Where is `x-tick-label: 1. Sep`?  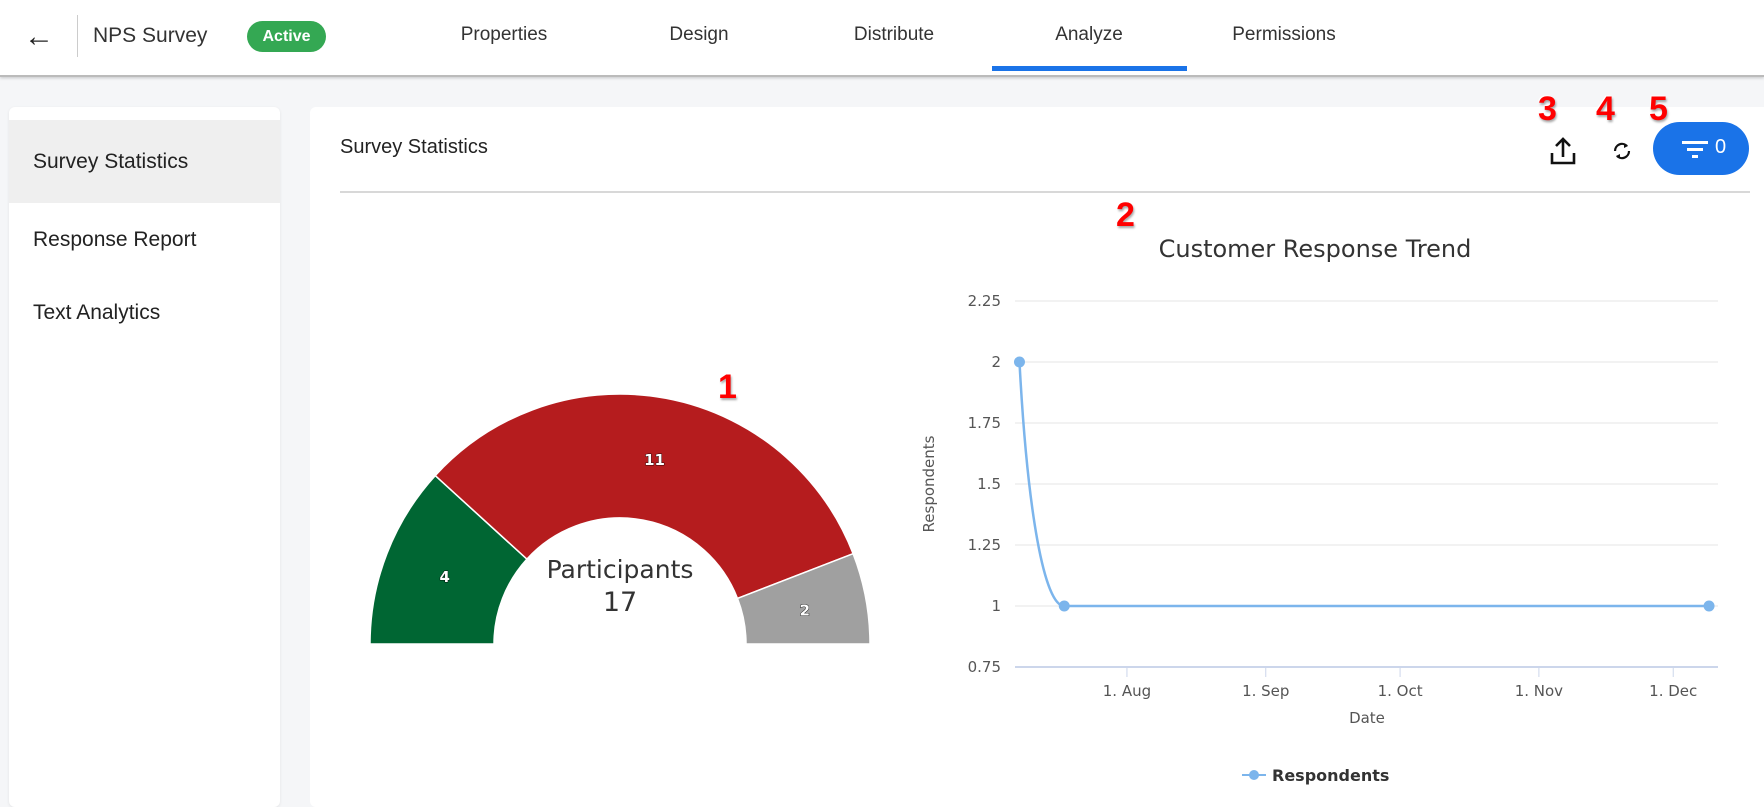
x-tick-label: 1. Sep is located at coordinates (1265, 691).